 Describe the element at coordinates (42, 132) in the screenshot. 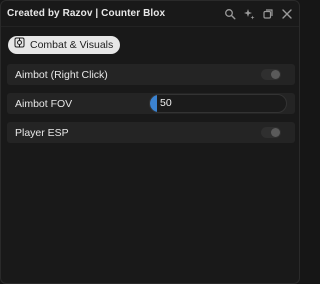

I see `player-esp-label: Player ESP` at that location.